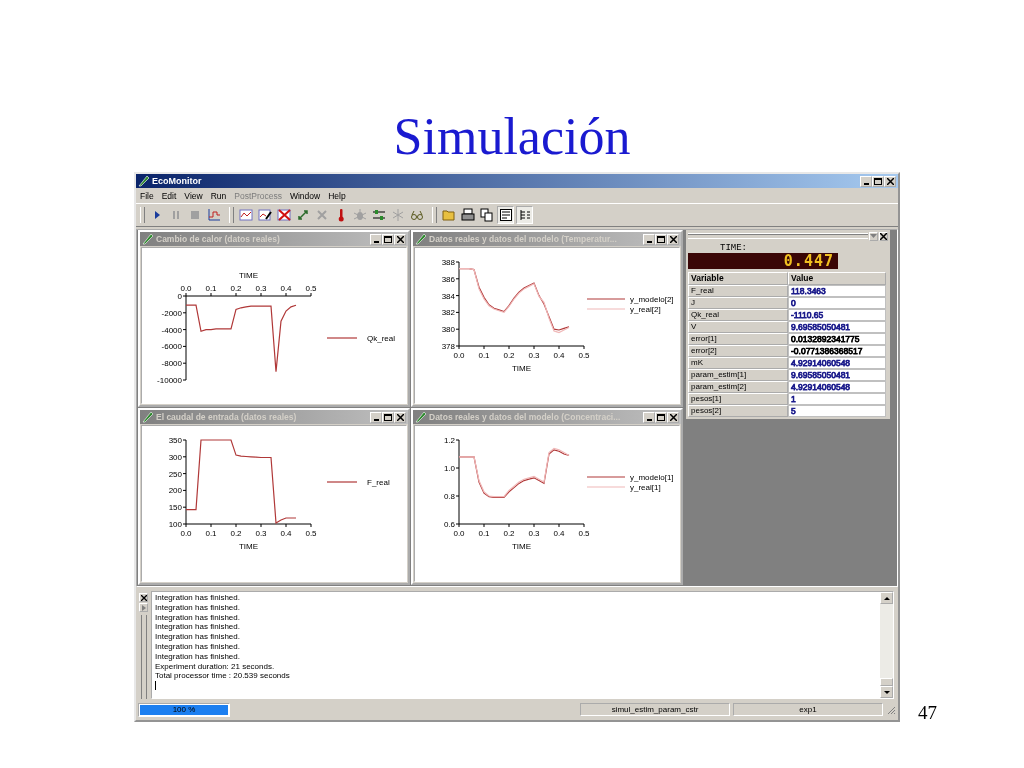 The width and height of the screenshot is (1024, 768). What do you see at coordinates (223, 676) in the screenshot?
I see `log-line: Total processor time : 20.539 seconds` at bounding box center [223, 676].